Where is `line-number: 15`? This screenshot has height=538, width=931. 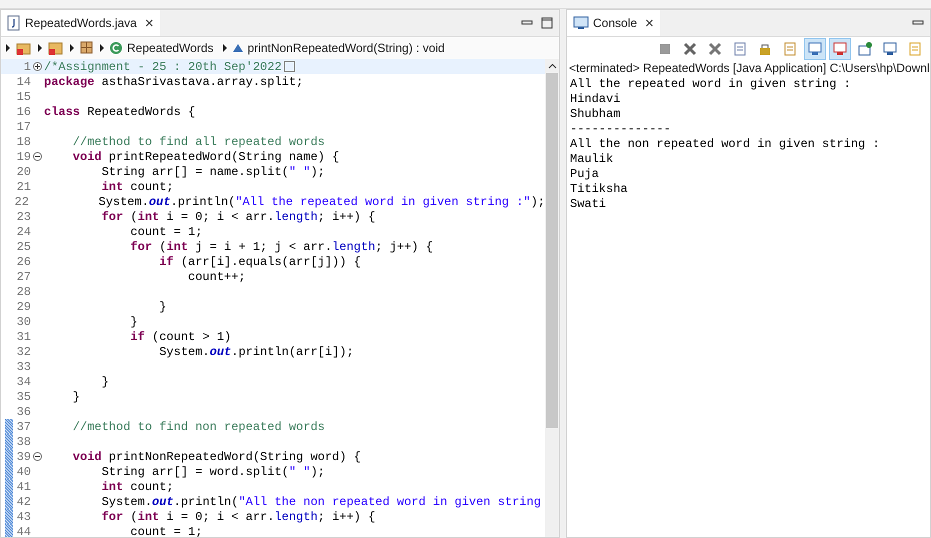
line-number: 15 is located at coordinates (23, 97).